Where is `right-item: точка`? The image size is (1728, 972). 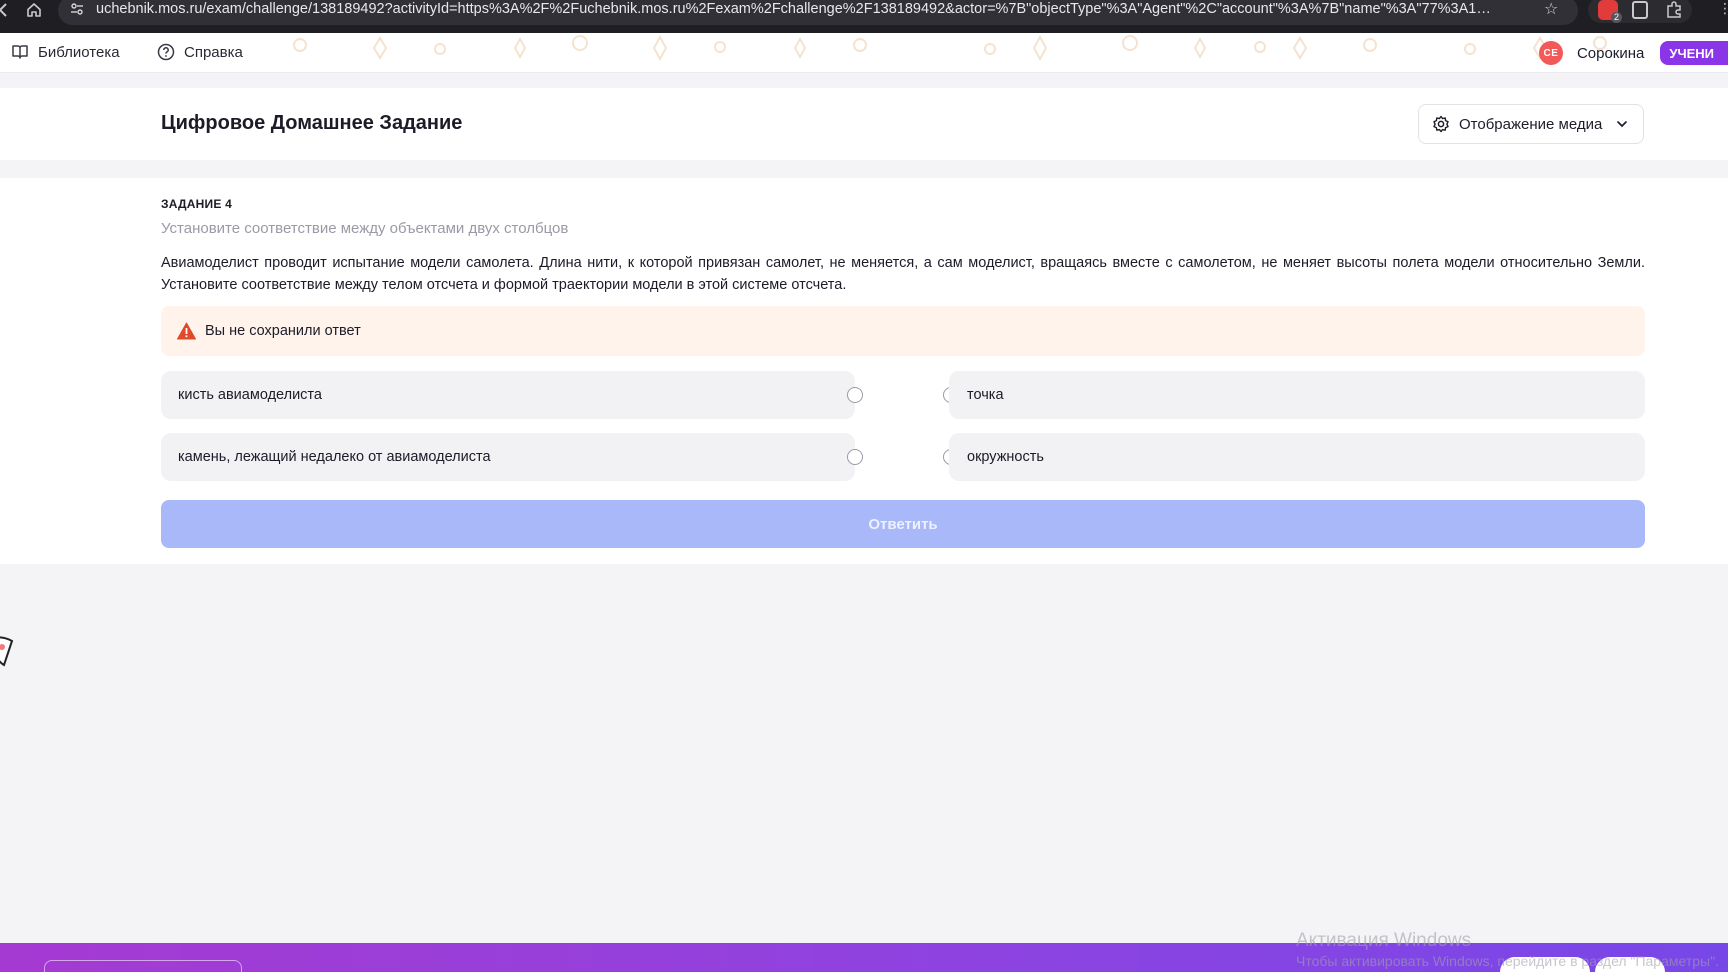
right-item: точка is located at coordinates (1297, 395).